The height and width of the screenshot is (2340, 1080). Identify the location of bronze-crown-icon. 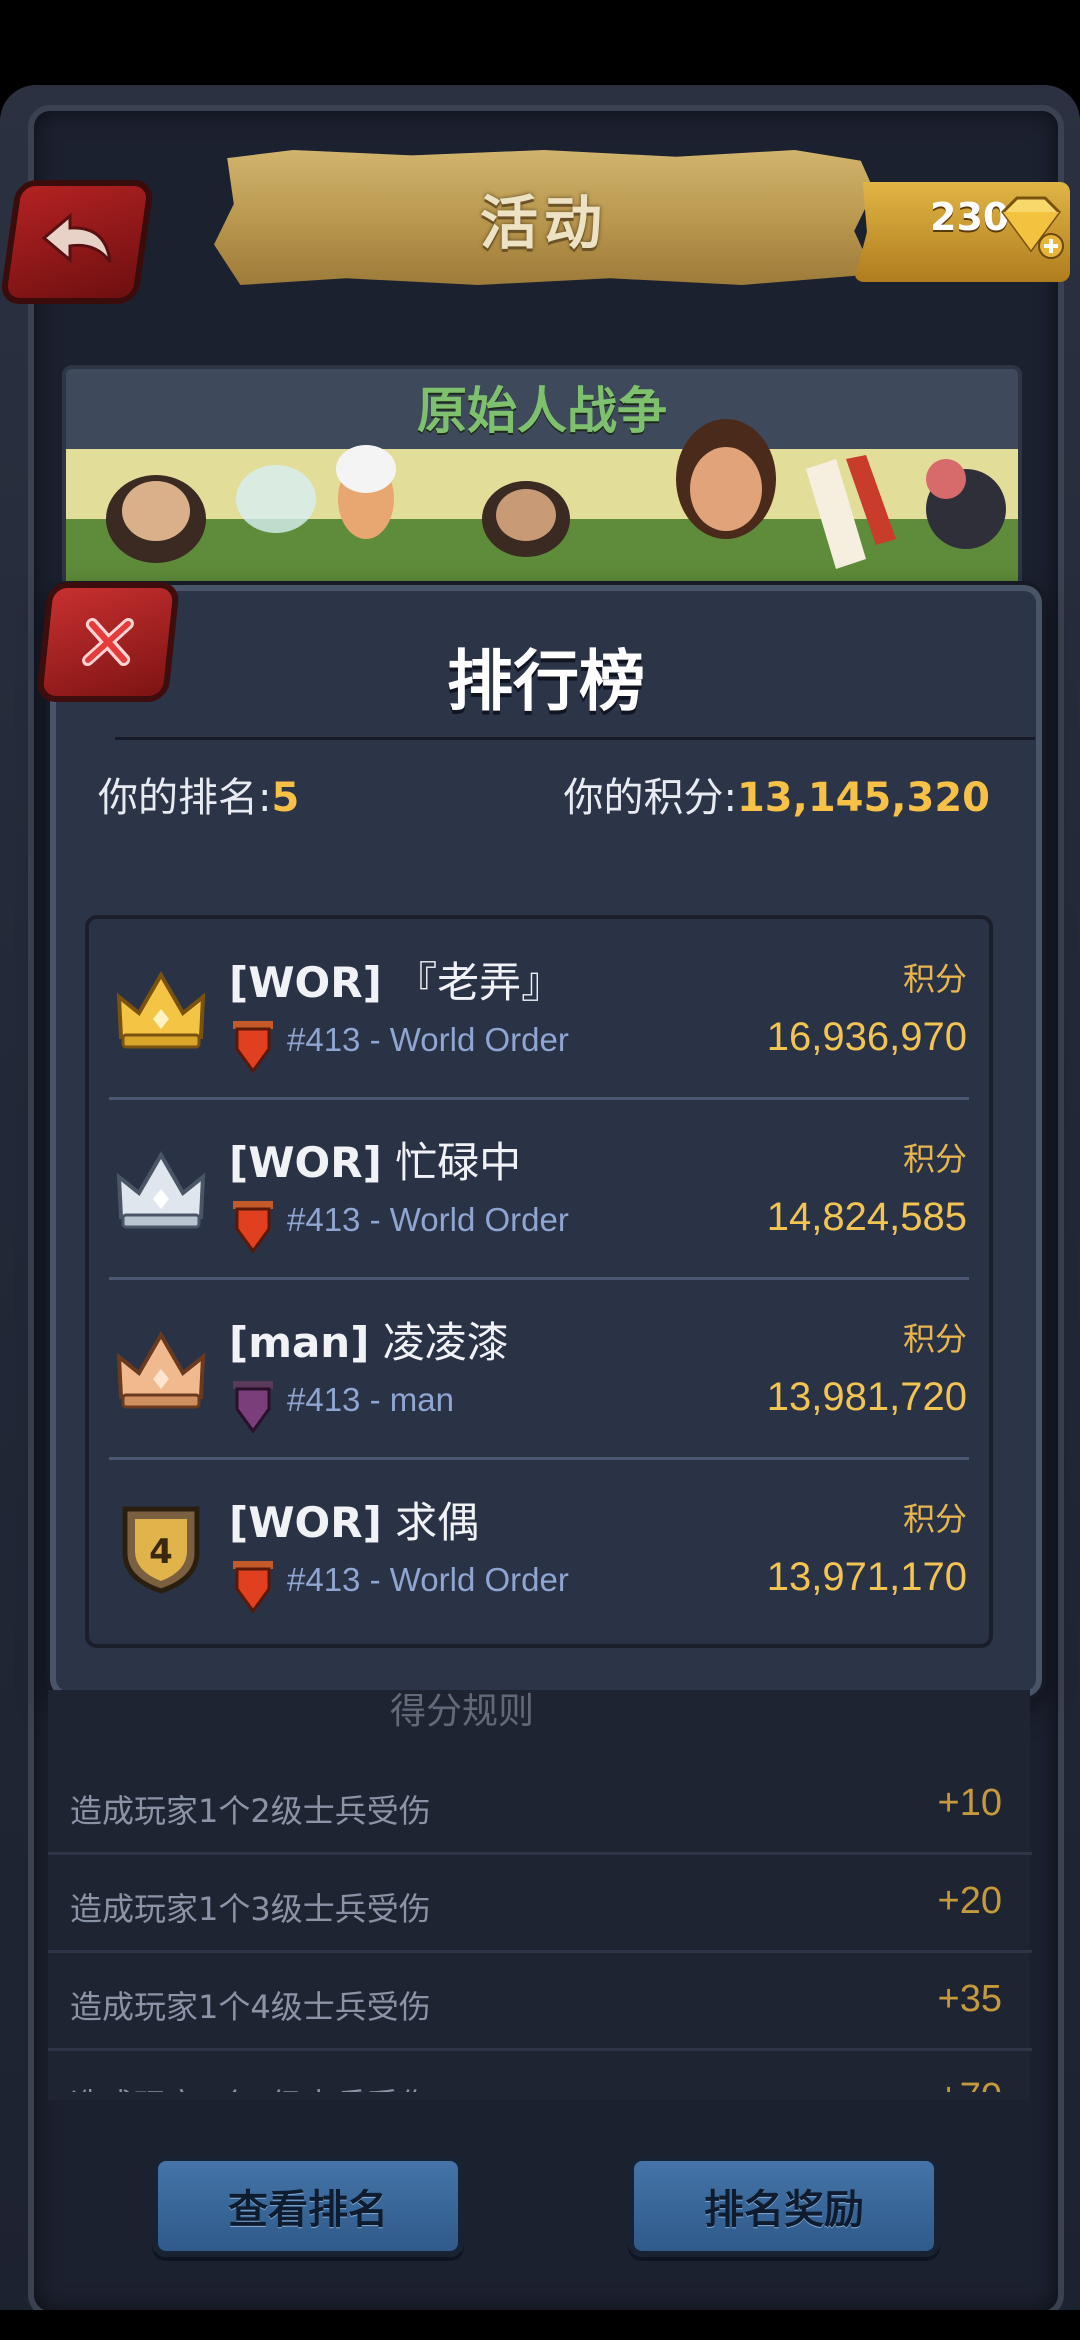
(161, 1370).